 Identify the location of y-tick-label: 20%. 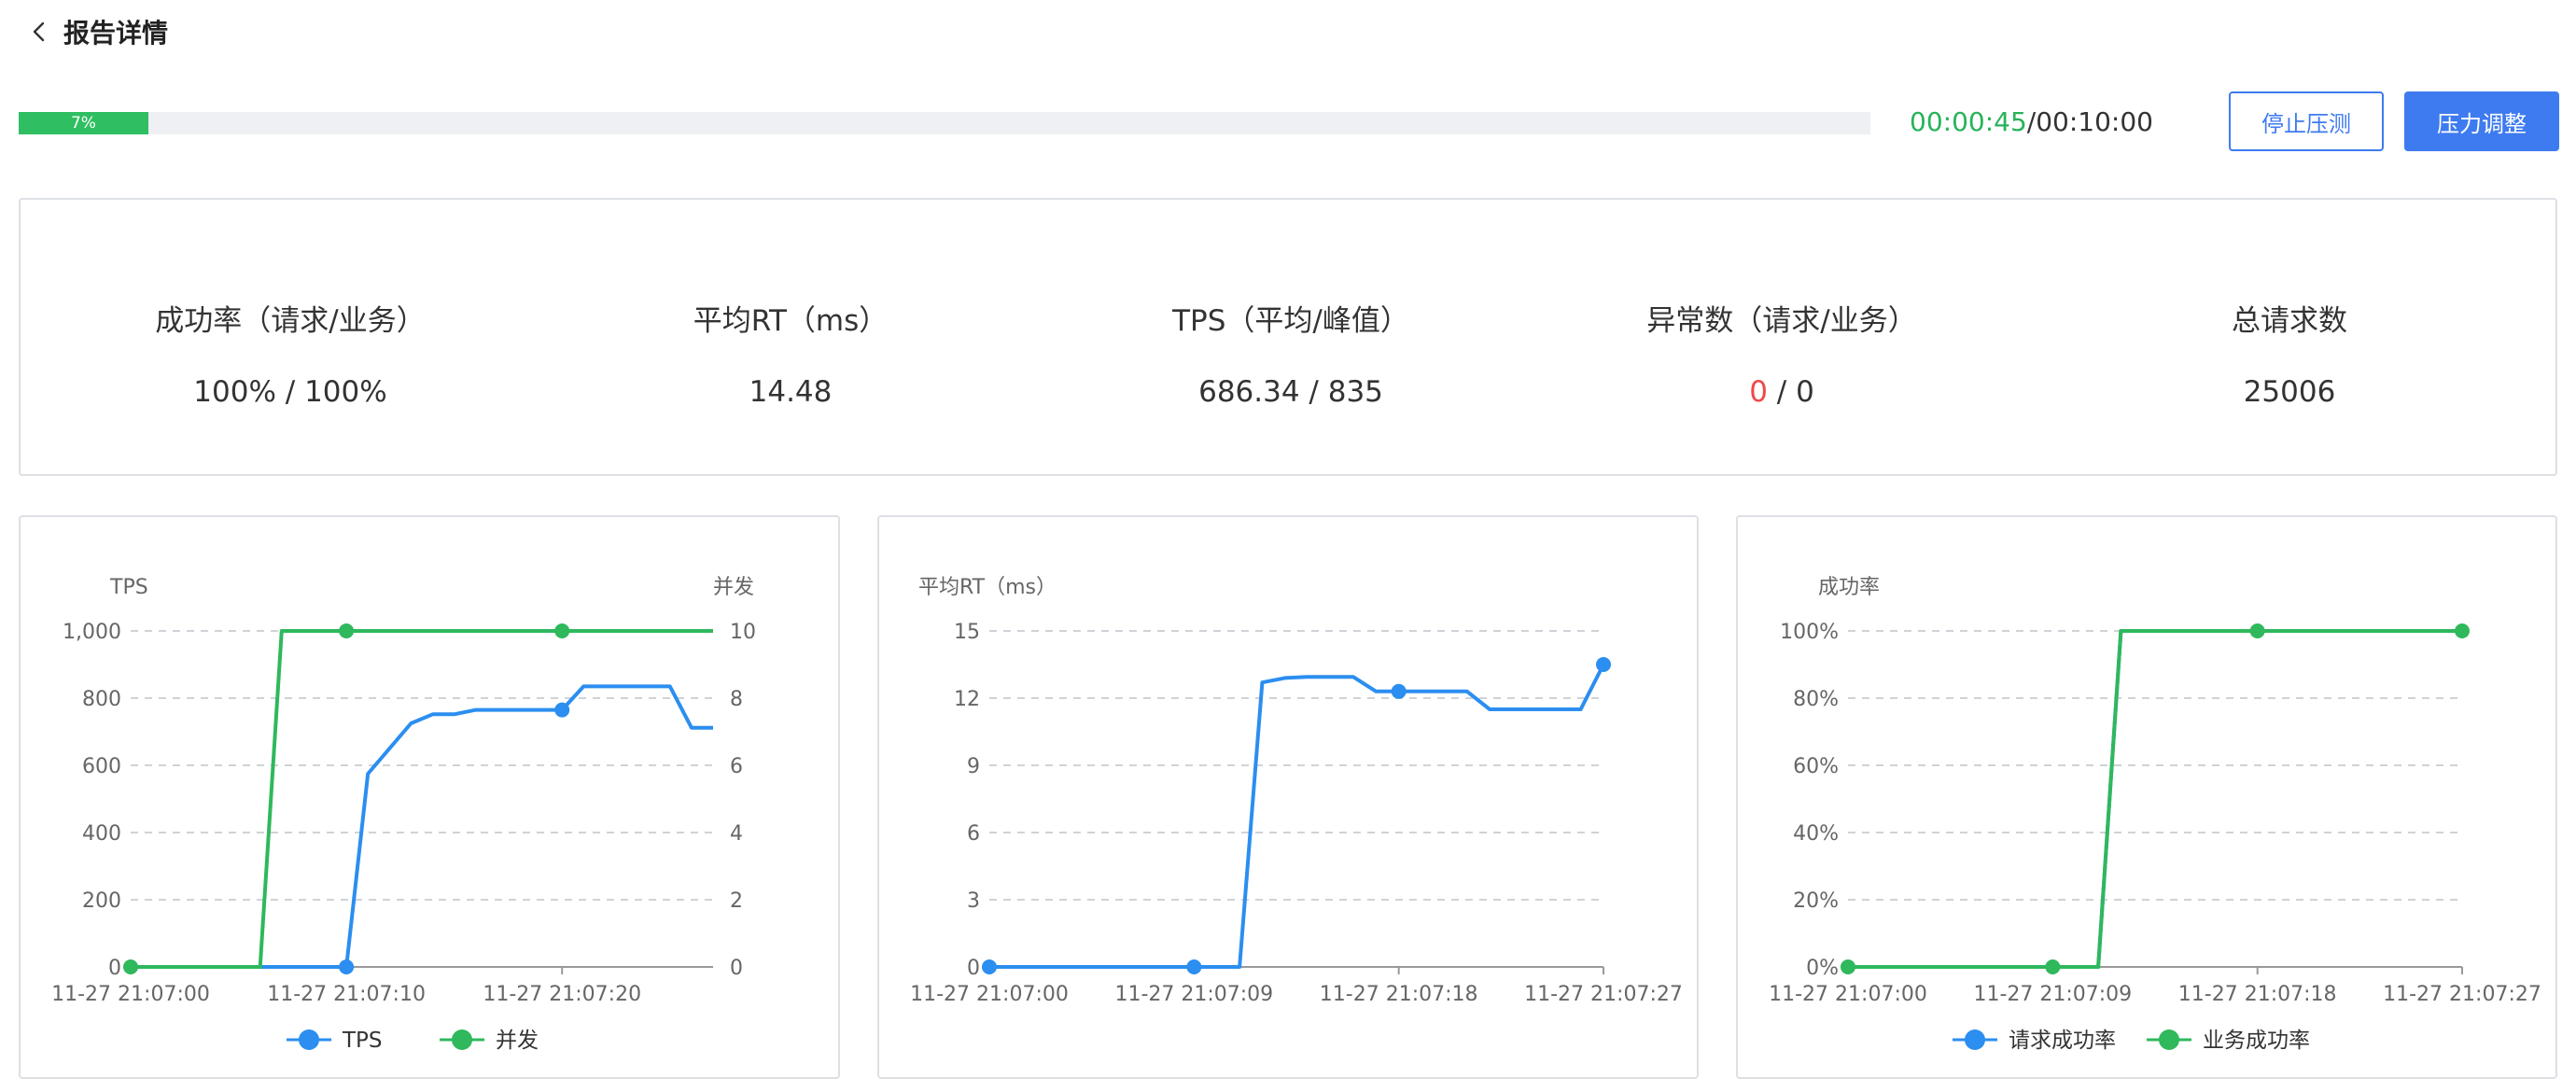
(1816, 901).